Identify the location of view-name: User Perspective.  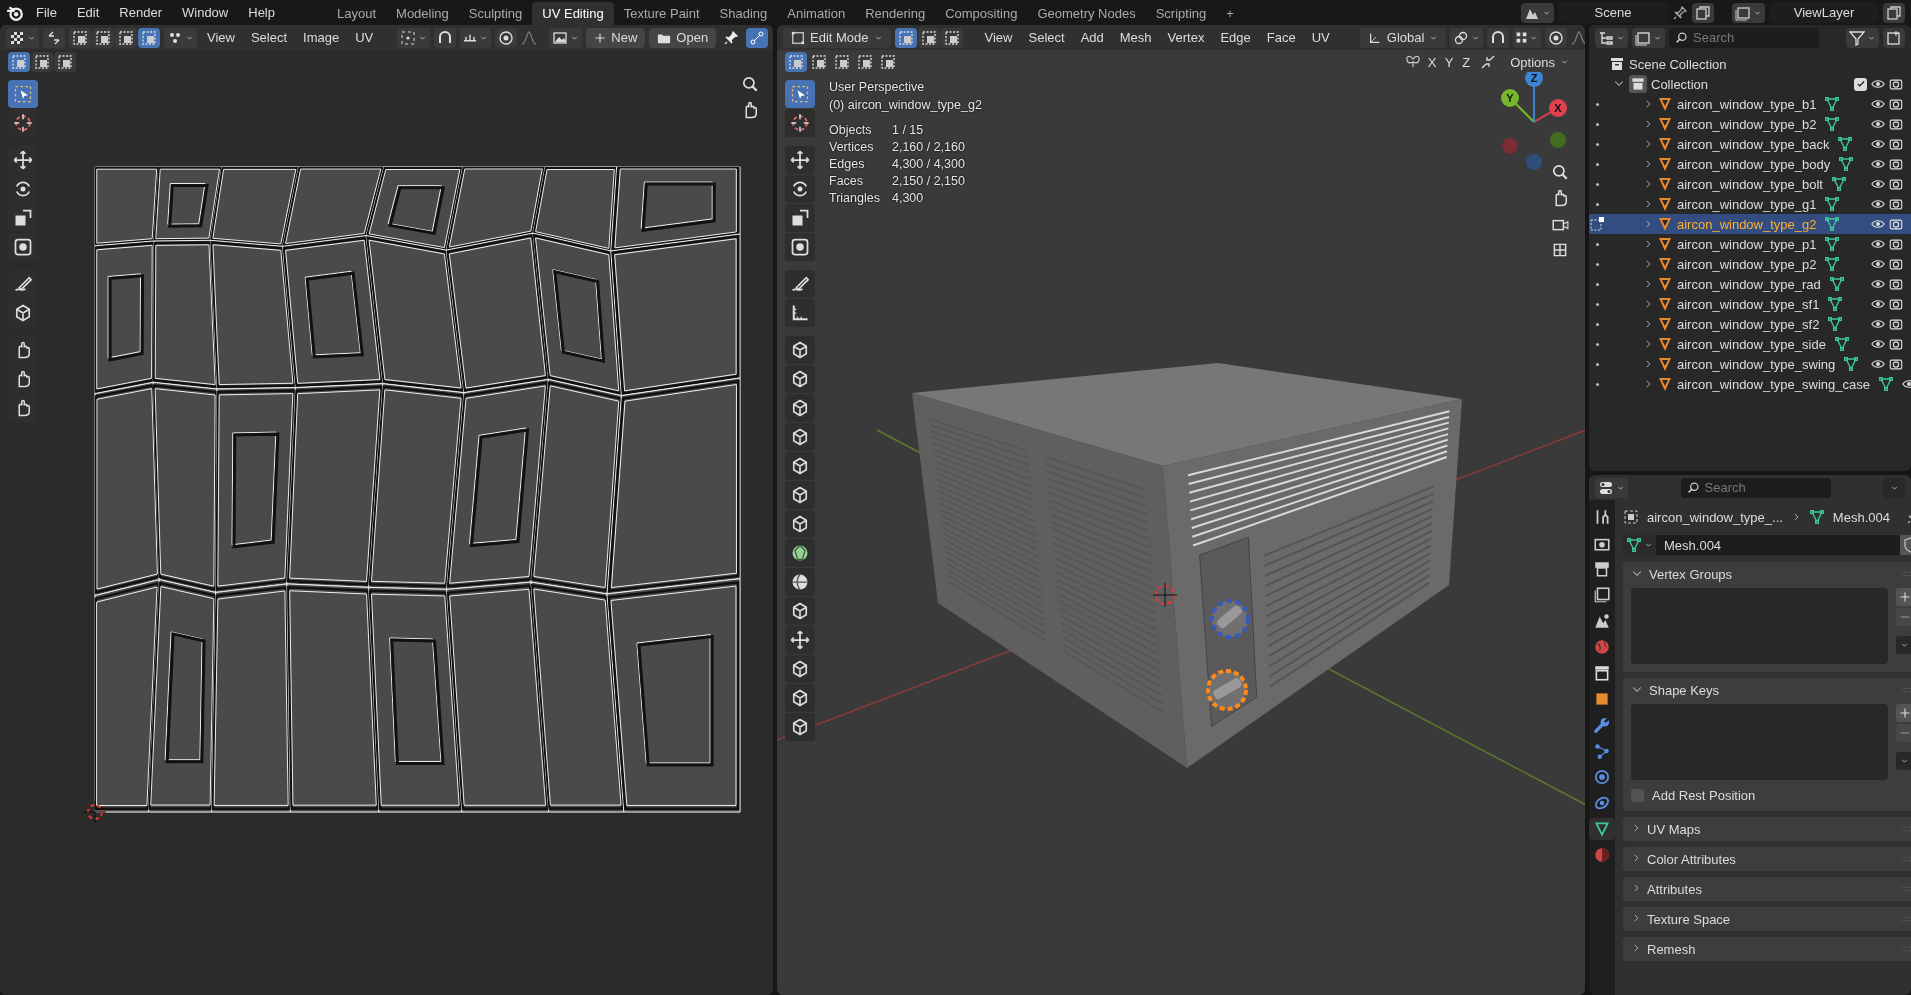
(877, 87).